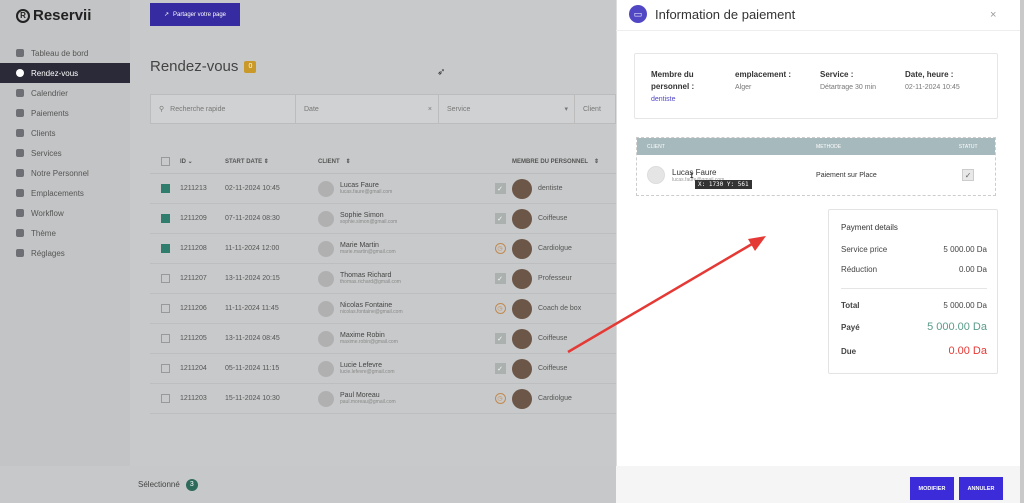 The height and width of the screenshot is (503, 1024). I want to click on sidebar-item-label: Thème, so click(43, 233).